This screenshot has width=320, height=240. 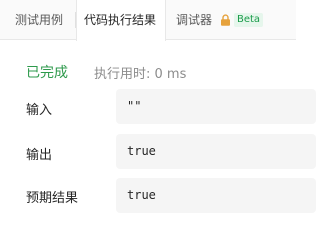 What do you see at coordinates (225, 20) in the screenshot?
I see `lock-icon` at bounding box center [225, 20].